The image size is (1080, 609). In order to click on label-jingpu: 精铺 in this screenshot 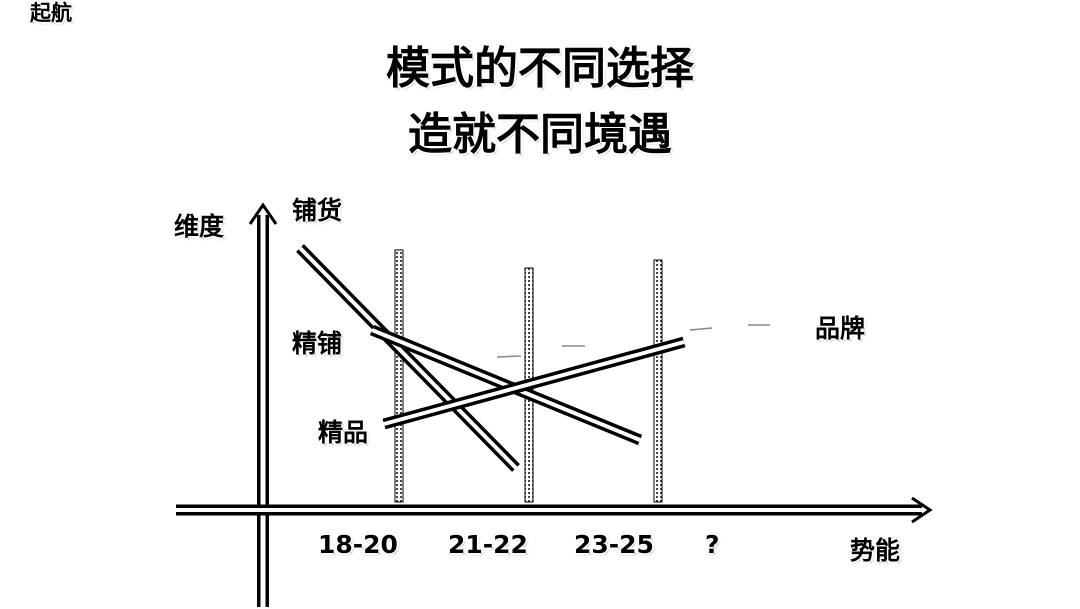, I will do `click(317, 343)`.